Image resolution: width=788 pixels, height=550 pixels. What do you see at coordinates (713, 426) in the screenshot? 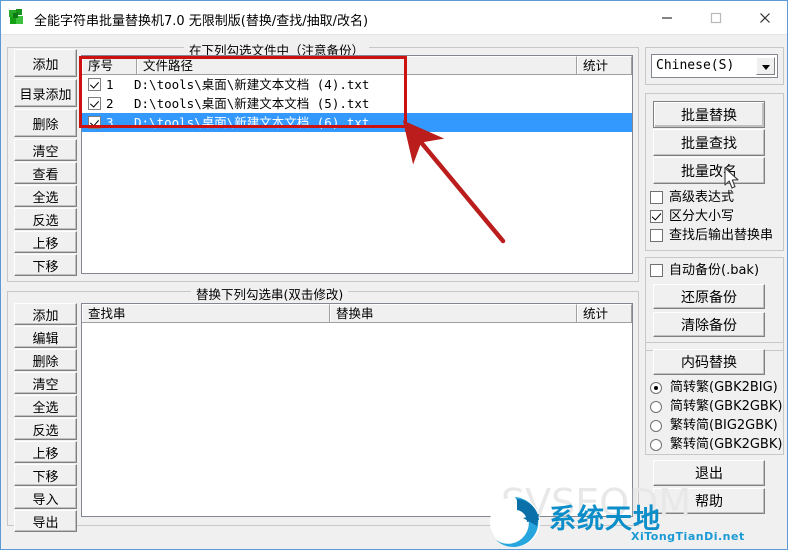
I see `radio-big2gbk: 繁转简(BIG2GBK)` at bounding box center [713, 426].